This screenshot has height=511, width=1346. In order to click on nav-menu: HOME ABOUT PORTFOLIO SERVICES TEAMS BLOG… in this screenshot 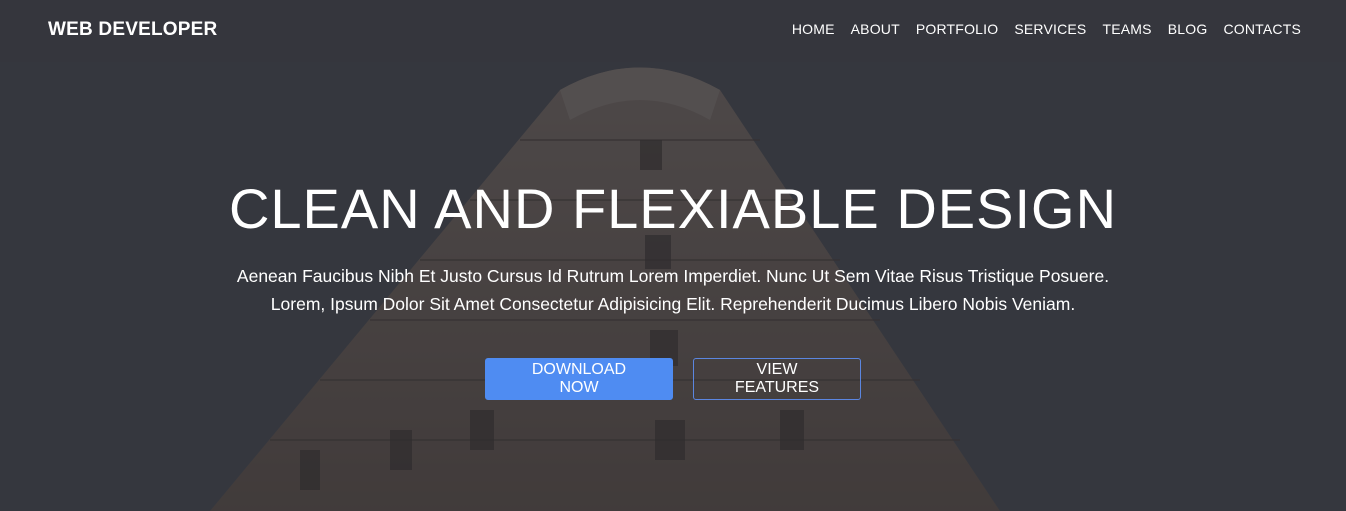, I will do `click(1046, 29)`.